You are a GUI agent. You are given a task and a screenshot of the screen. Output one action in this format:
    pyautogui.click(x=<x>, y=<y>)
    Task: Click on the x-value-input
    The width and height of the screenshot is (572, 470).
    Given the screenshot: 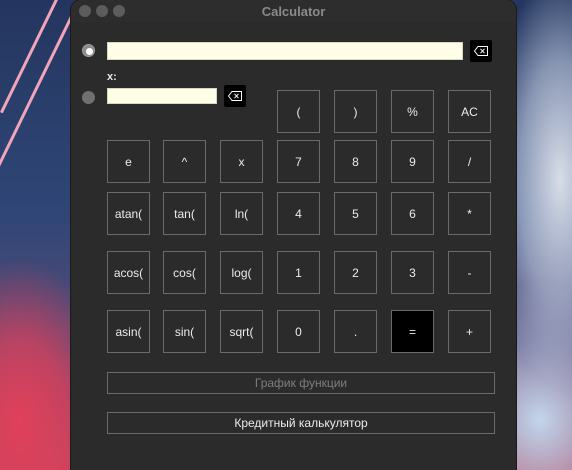 What is the action you would take?
    pyautogui.click(x=162, y=96)
    